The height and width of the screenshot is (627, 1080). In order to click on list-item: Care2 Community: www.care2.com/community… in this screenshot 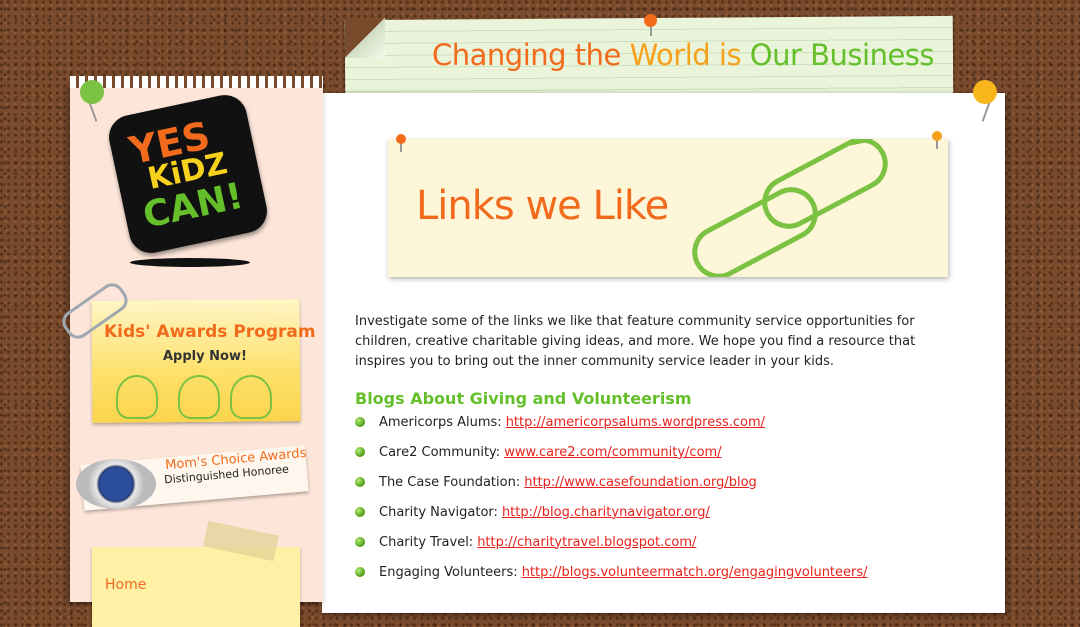, I will do `click(538, 452)`.